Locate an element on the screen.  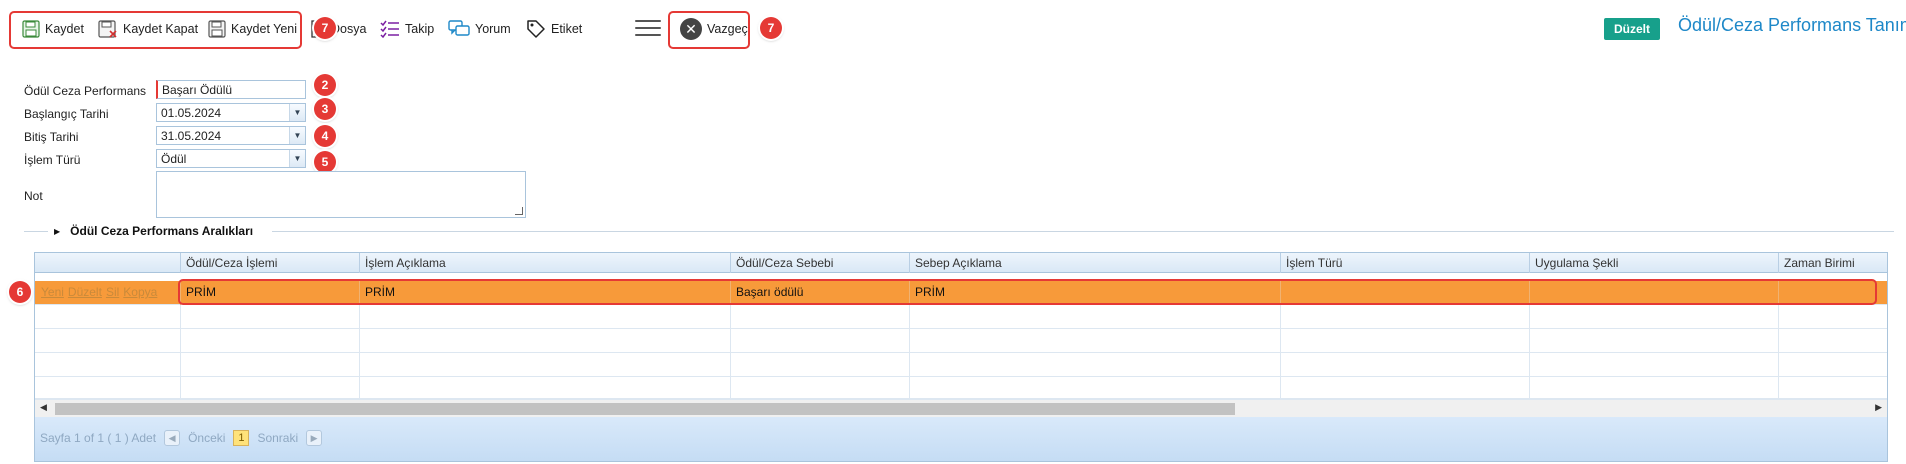
end-date-field: 31.05.2024 ▼ is located at coordinates (231, 135).